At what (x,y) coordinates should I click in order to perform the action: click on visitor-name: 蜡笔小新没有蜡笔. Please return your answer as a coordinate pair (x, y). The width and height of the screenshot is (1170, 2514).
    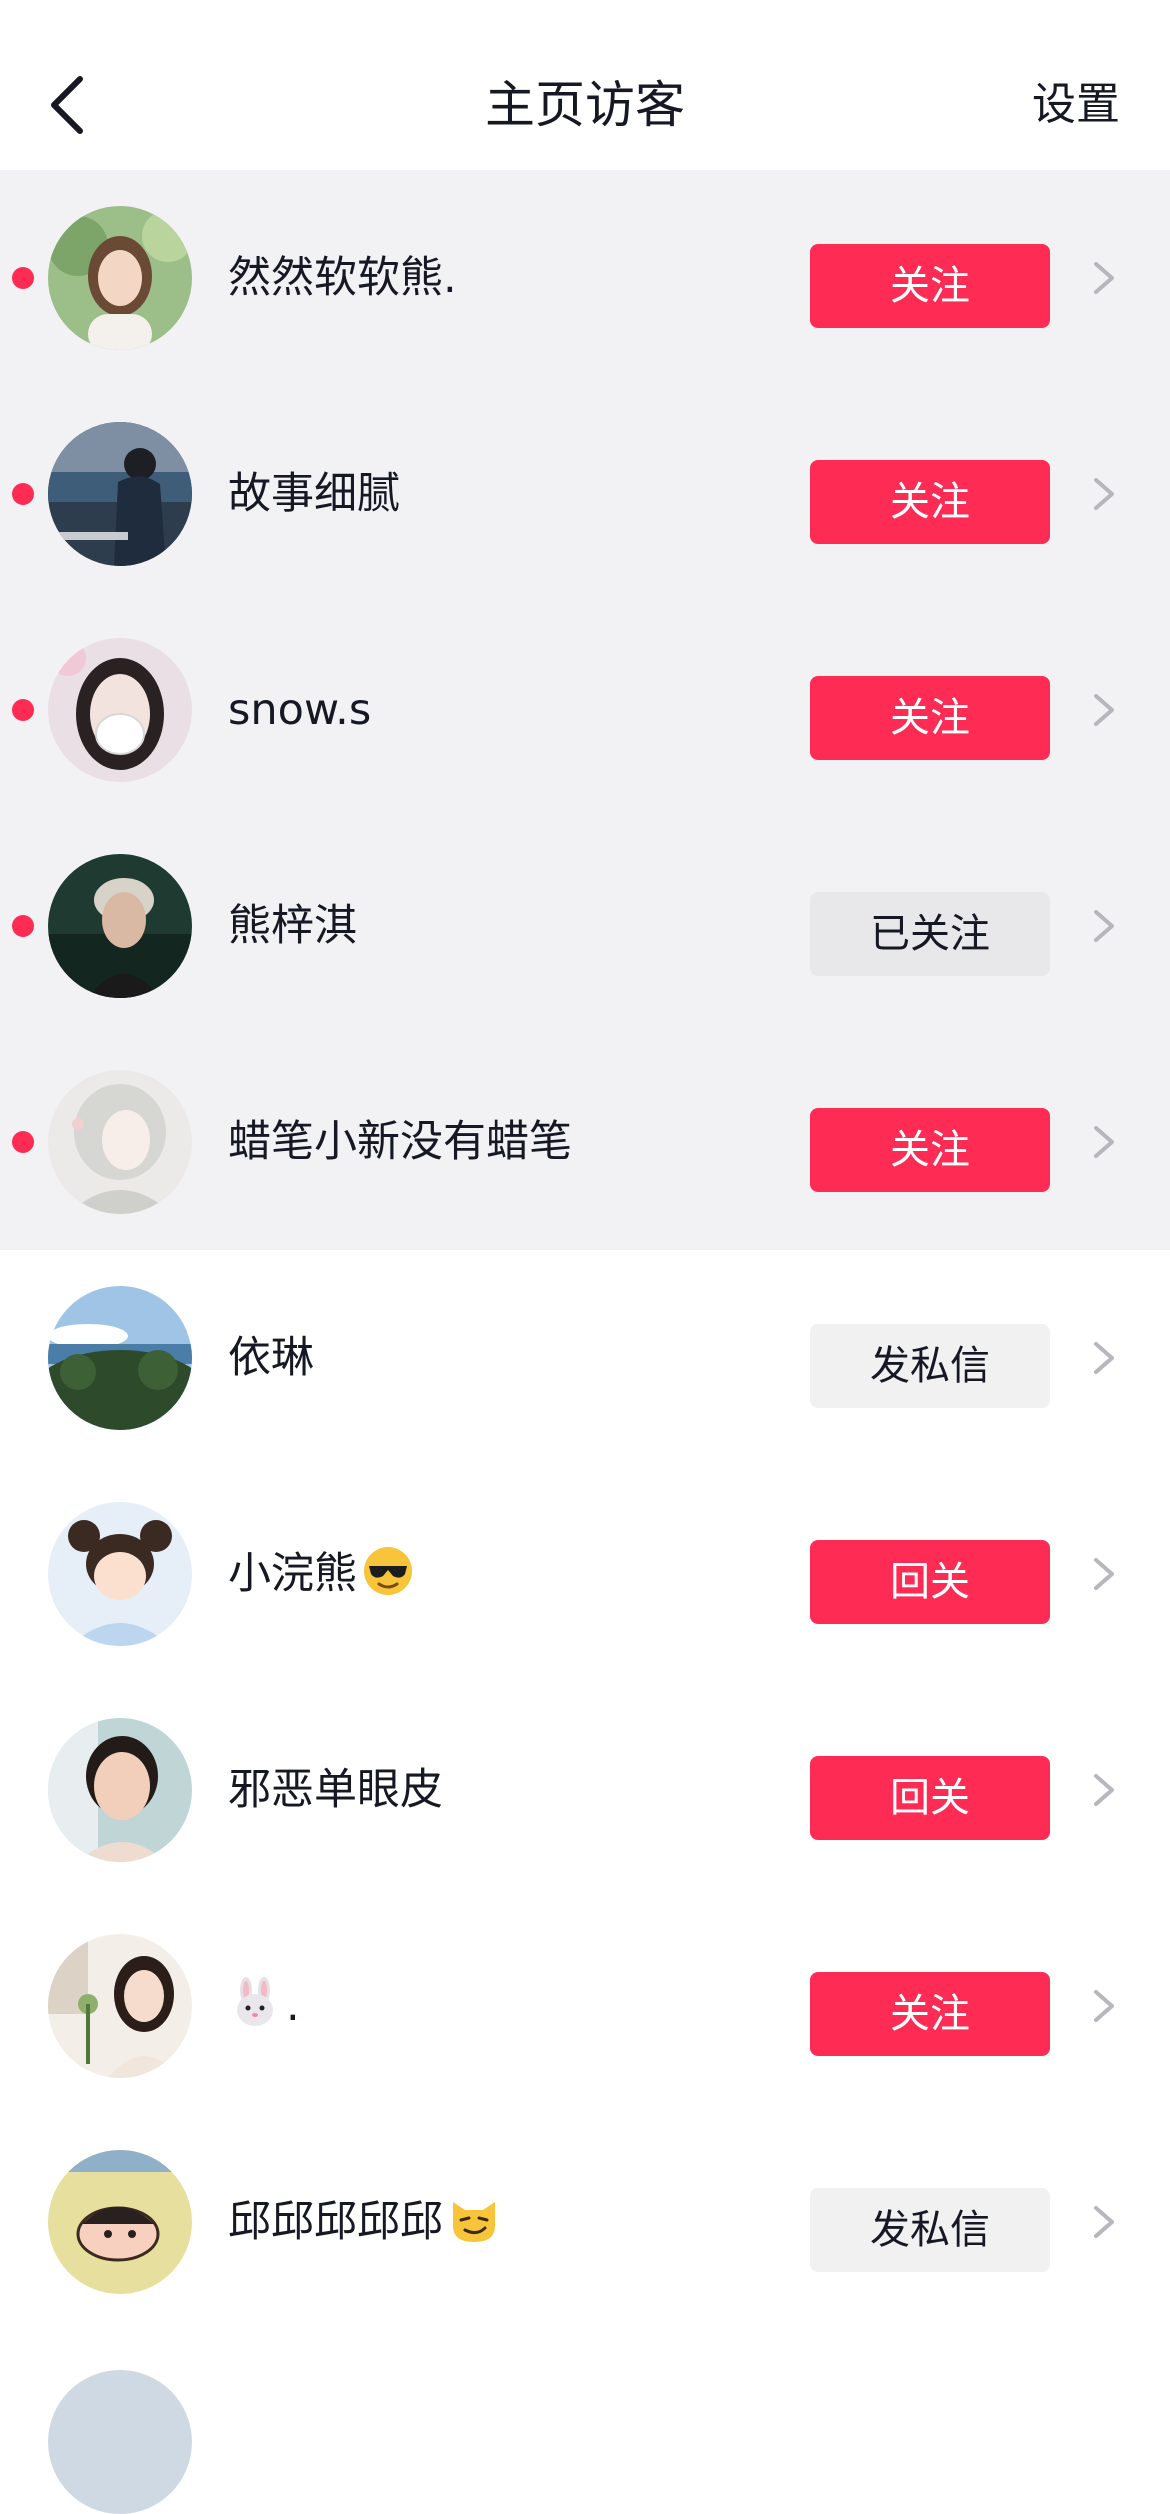
    Looking at the image, I should click on (400, 1142).